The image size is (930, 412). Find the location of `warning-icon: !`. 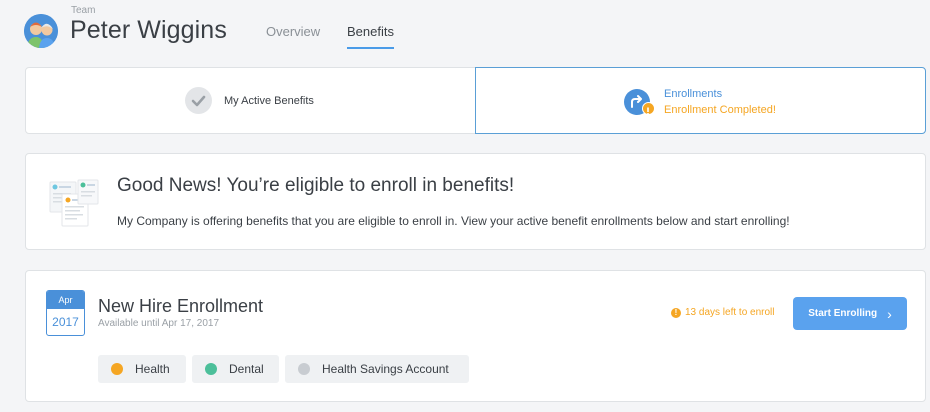

warning-icon: ! is located at coordinates (676, 312).